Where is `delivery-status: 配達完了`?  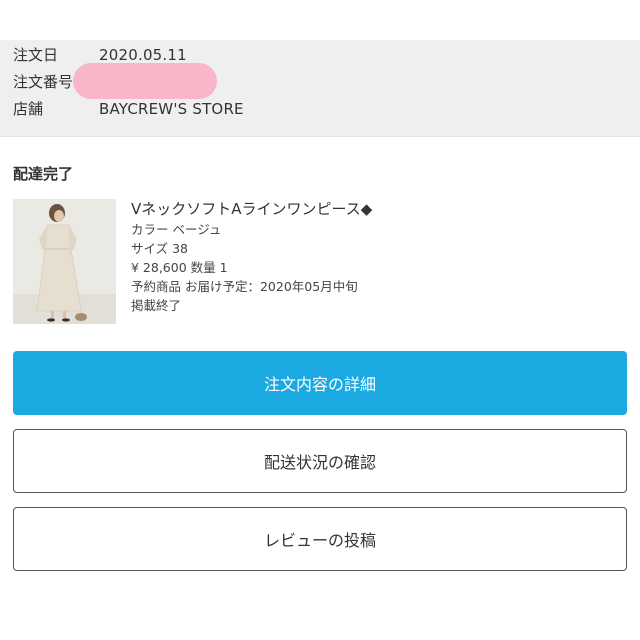
delivery-status: 配達完了 is located at coordinates (43, 174).